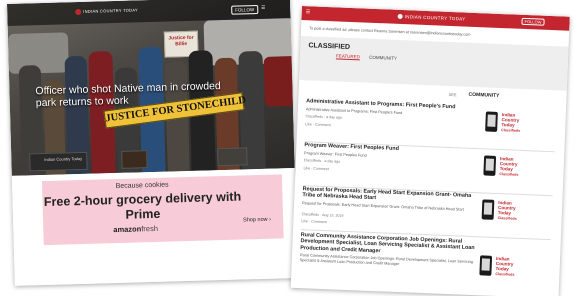 Image resolution: width=574 pixels, height=296 pixels. What do you see at coordinates (257, 220) in the screenshot?
I see `shop-now-button: Shop now ›` at bounding box center [257, 220].